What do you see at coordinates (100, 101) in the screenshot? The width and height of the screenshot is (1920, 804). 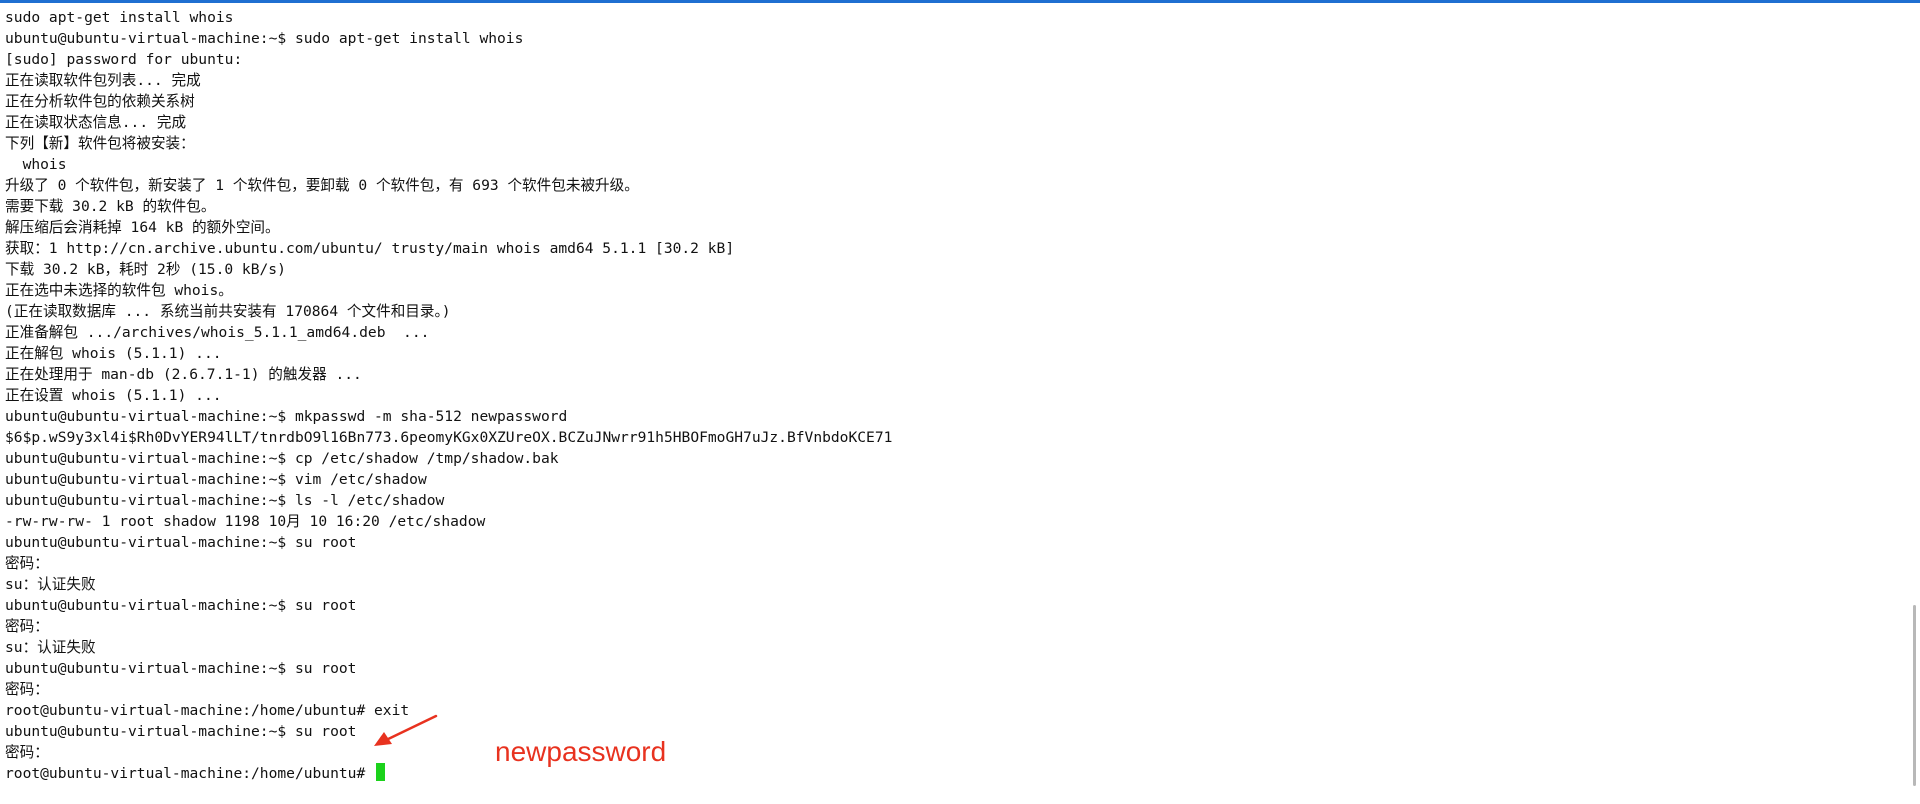 I see `terminal-line: 正在分析软件包的依赖关系树` at bounding box center [100, 101].